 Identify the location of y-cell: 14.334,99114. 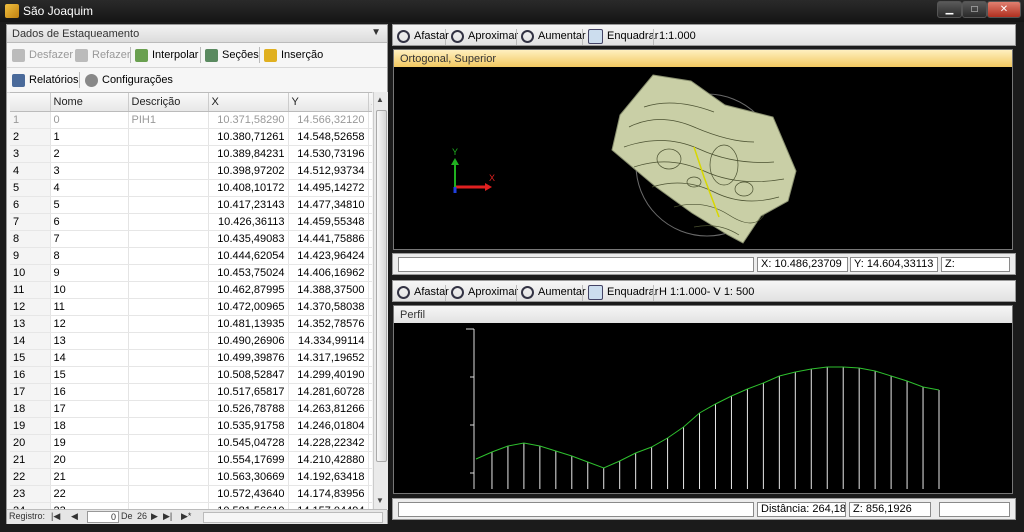
(328, 341).